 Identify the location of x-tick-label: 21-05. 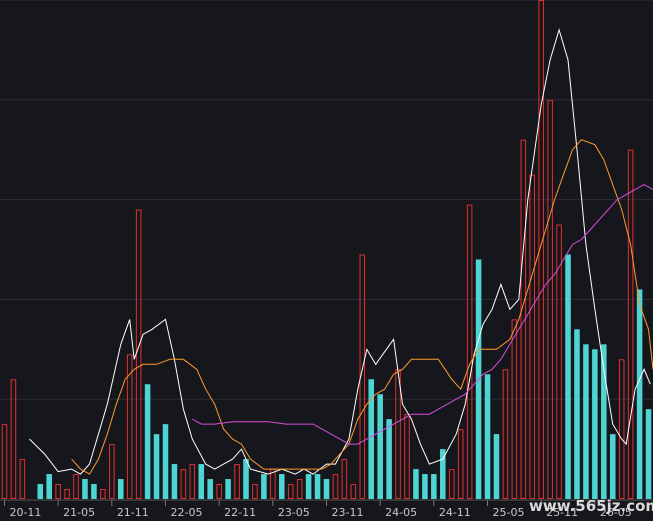
(79, 512).